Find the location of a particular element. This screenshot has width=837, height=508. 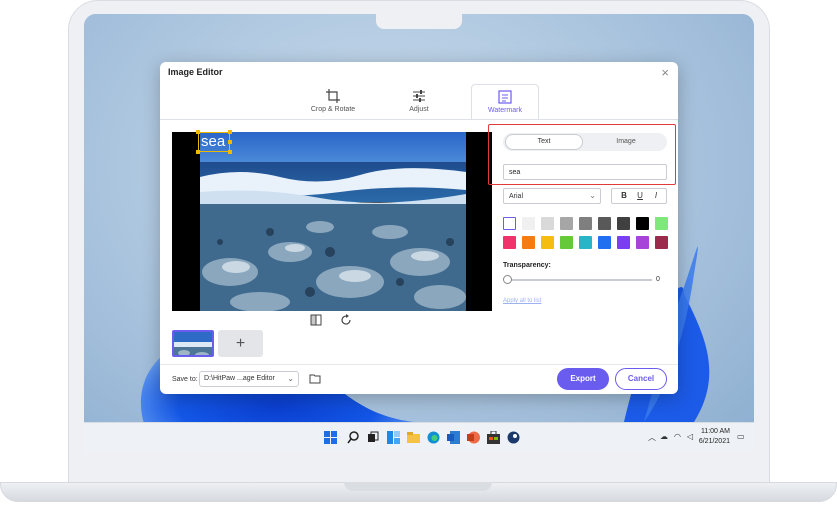

crop-icon is located at coordinates (333, 96).